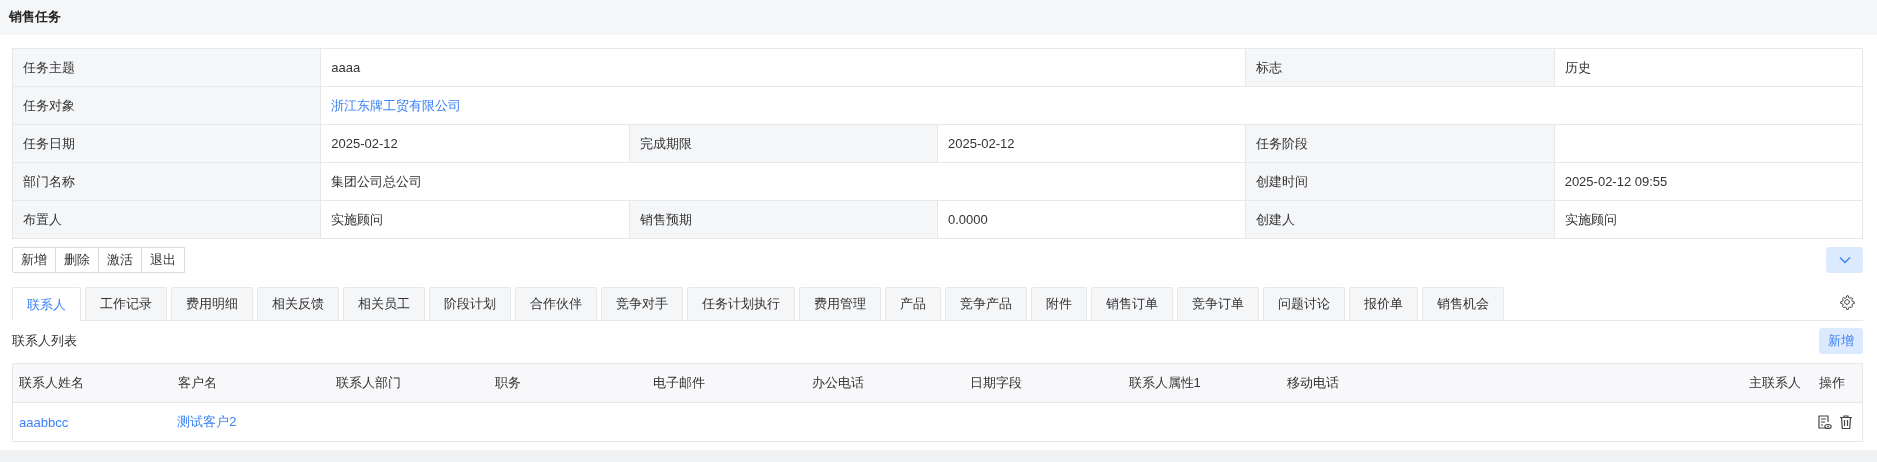  Describe the element at coordinates (51, 383) in the screenshot. I see `column-header: 联系人姓名` at that location.